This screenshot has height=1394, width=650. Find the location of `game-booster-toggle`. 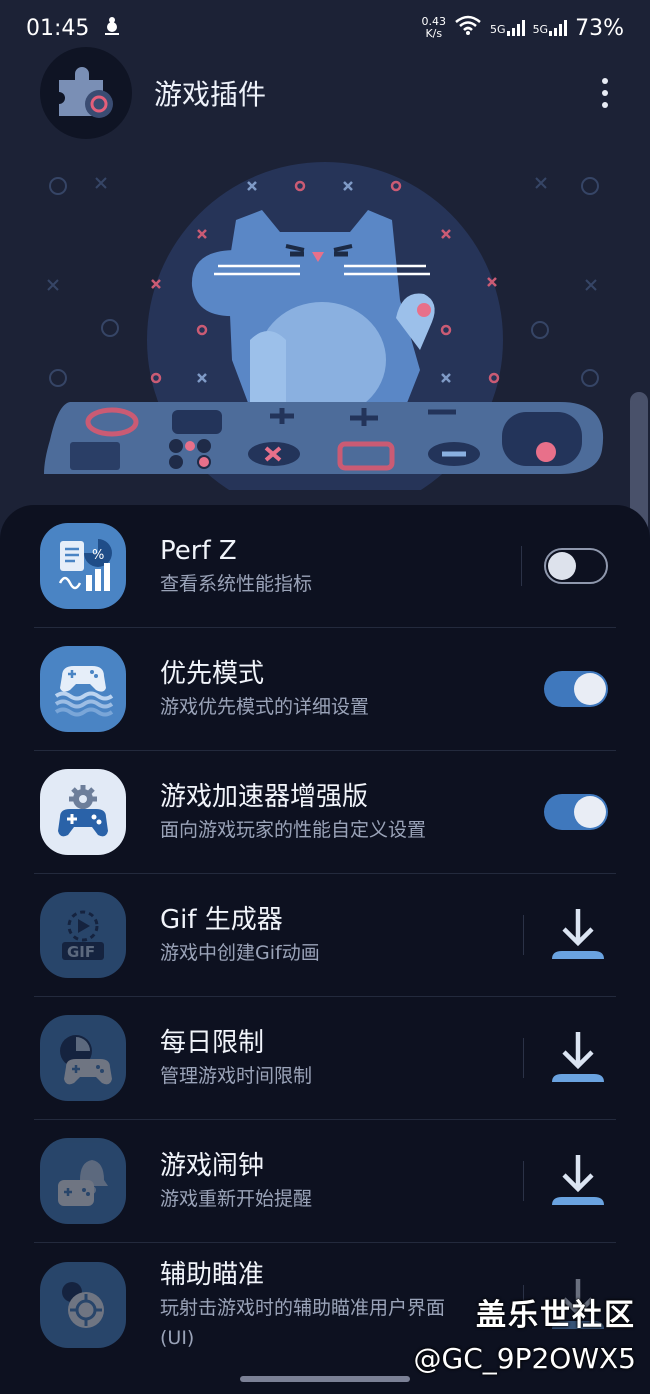

game-booster-toggle is located at coordinates (576, 812).